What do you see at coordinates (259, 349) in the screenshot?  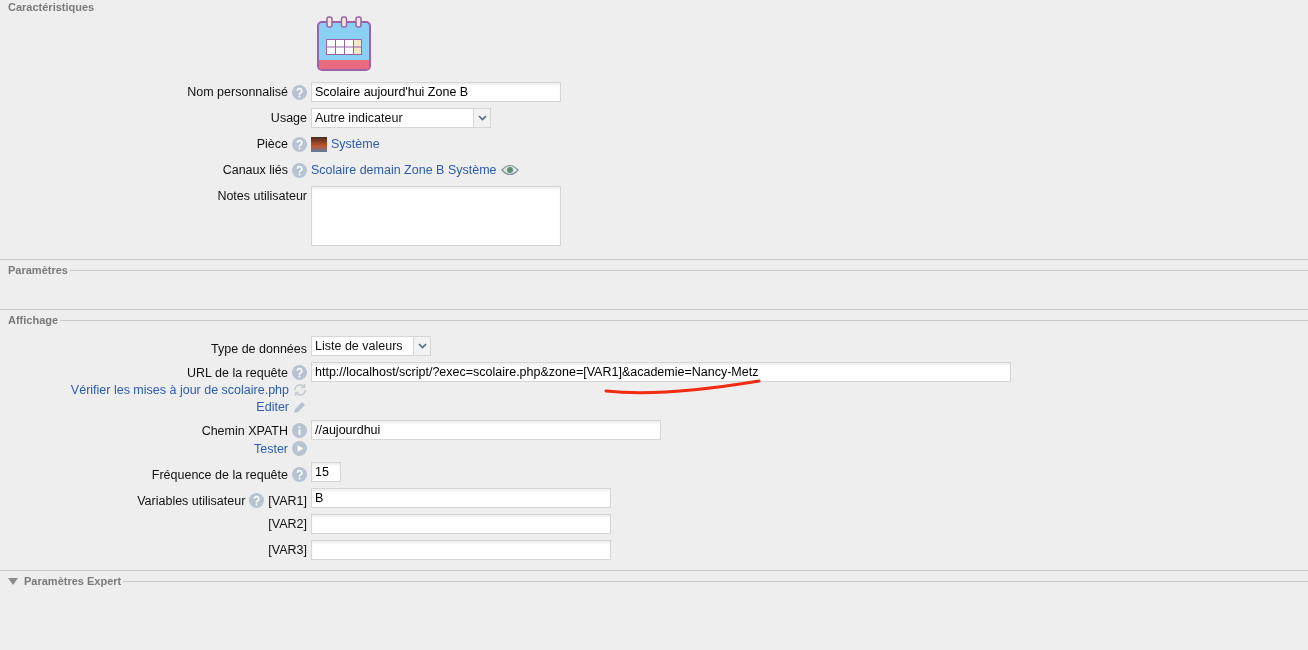 I see `field-label: Type de données` at bounding box center [259, 349].